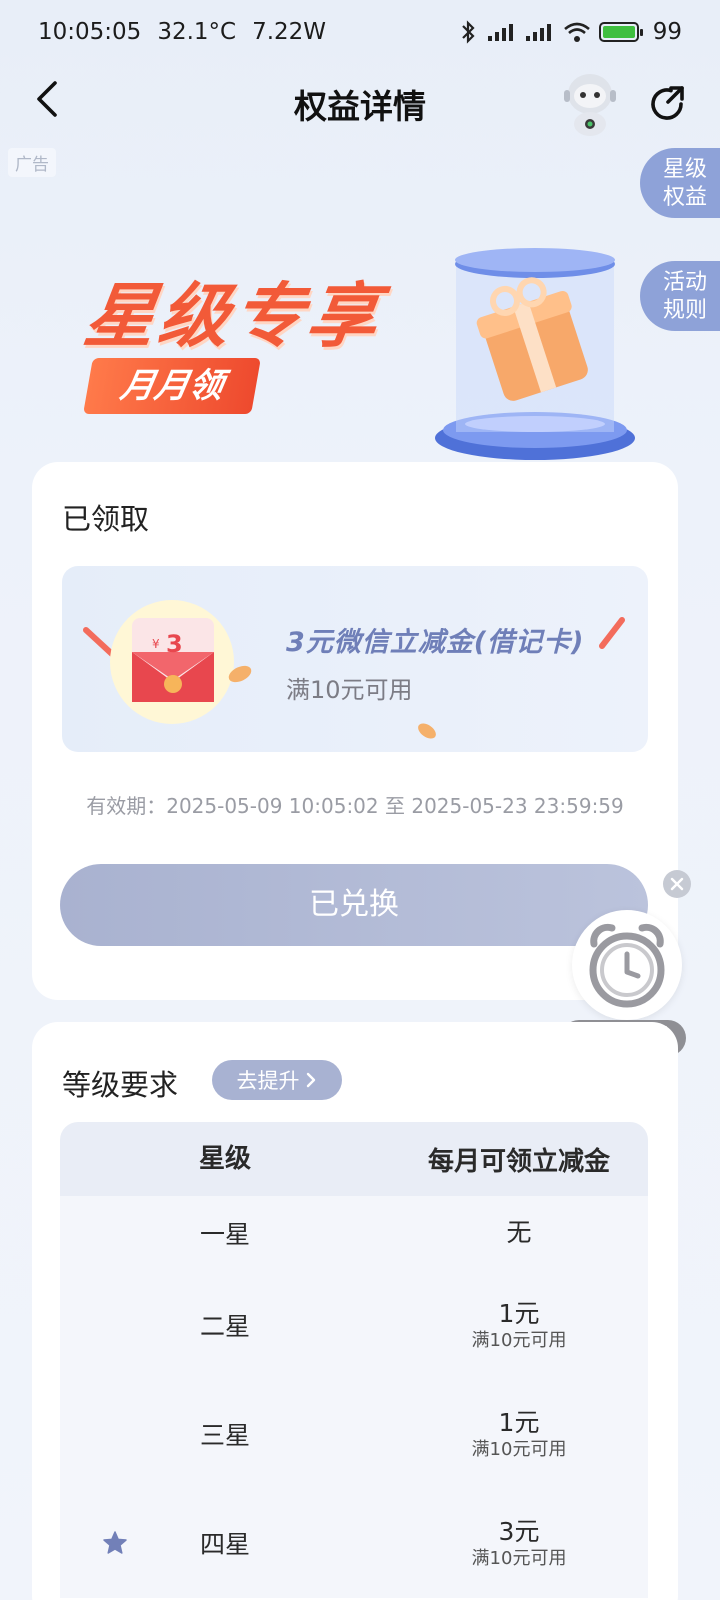  I want to click on row-amount: 无, so click(519, 1232).